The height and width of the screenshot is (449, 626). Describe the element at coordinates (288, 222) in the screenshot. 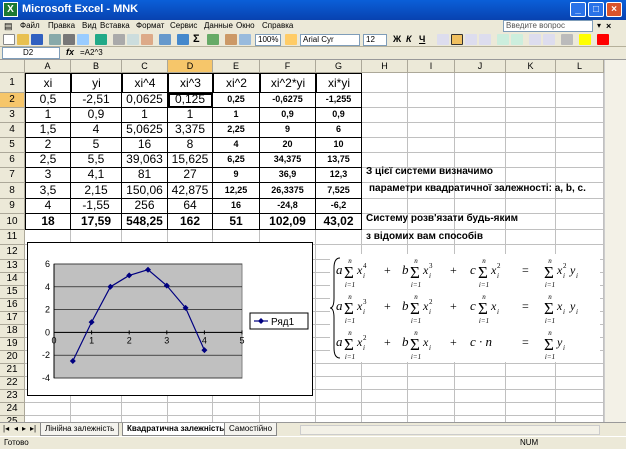

I see `total-cell: 102,09` at that location.